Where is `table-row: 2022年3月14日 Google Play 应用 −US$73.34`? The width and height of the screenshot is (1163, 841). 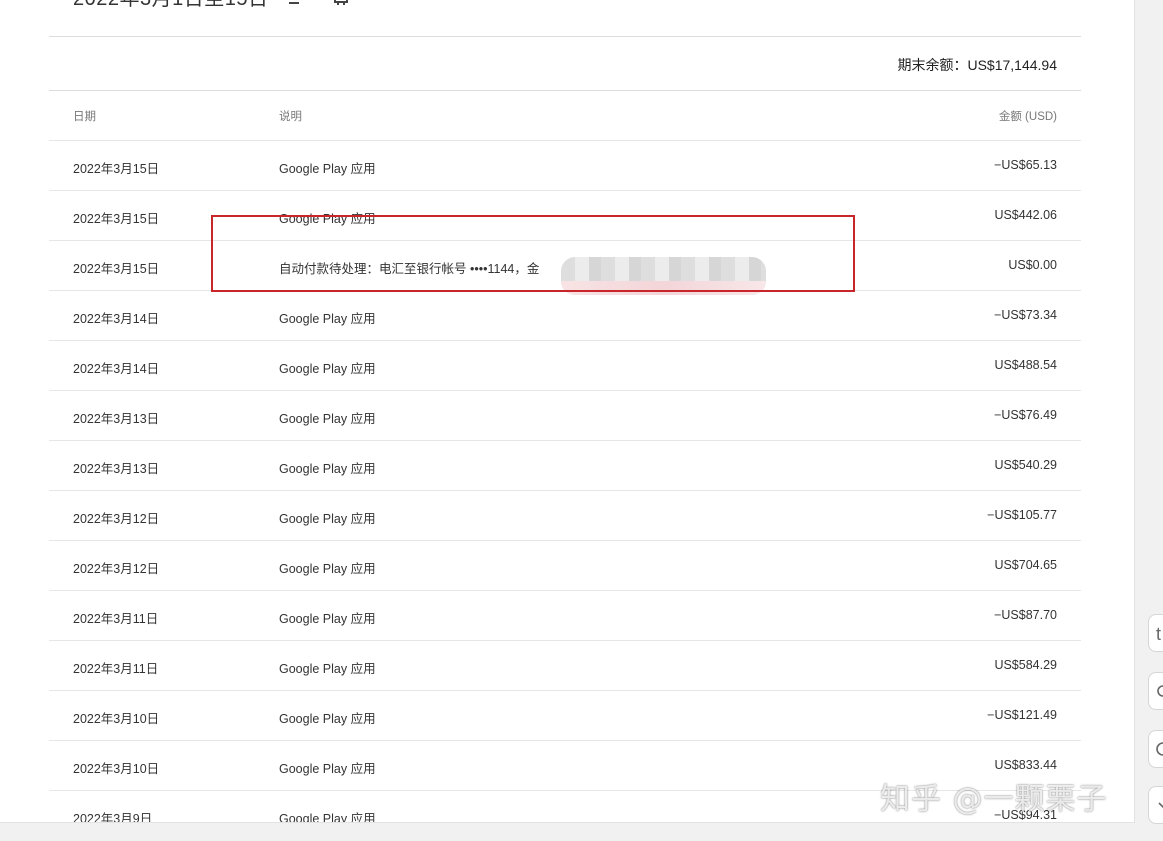
table-row: 2022年3月14日 Google Play 应用 −US$73.34 is located at coordinates (565, 316).